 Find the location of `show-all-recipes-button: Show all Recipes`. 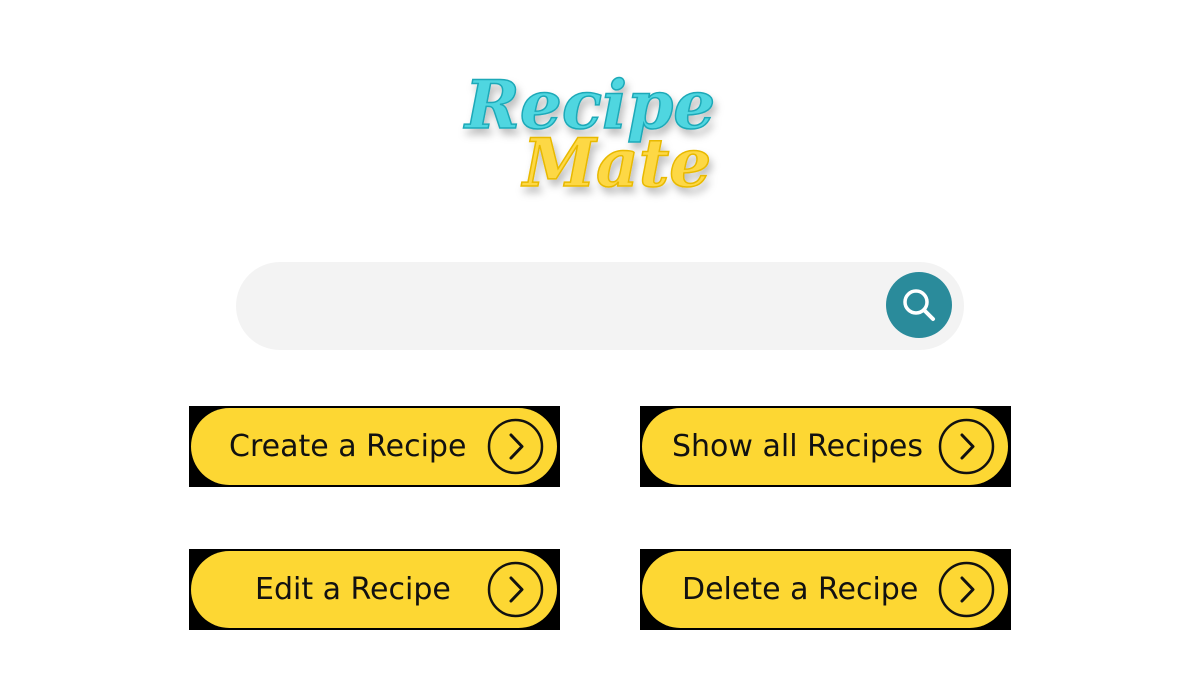

show-all-recipes-button: Show all Recipes is located at coordinates (825, 446).